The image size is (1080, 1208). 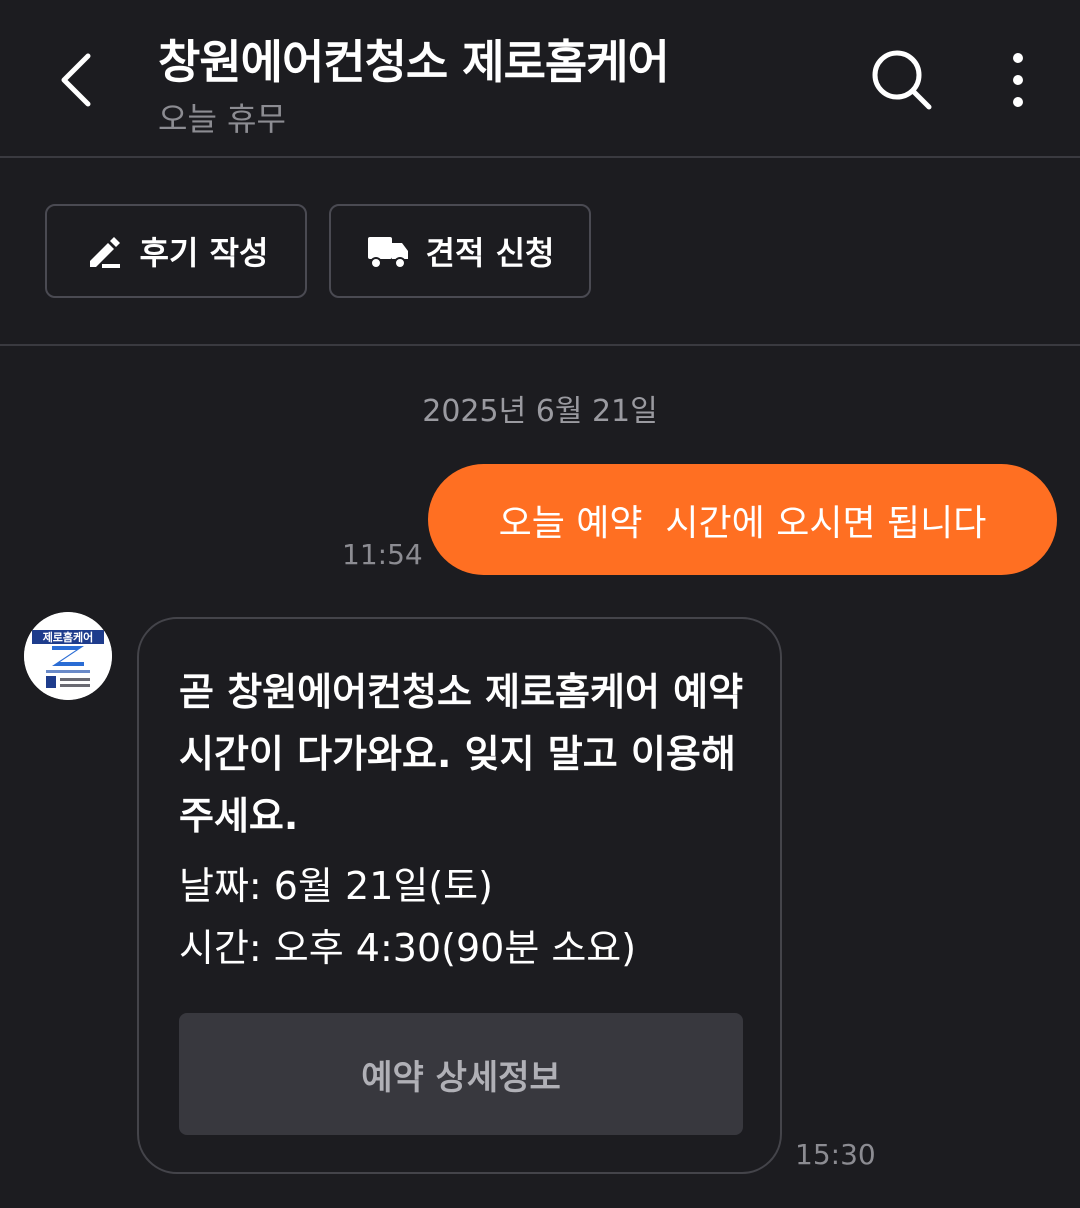 What do you see at coordinates (104, 252) in the screenshot?
I see `pencil-icon` at bounding box center [104, 252].